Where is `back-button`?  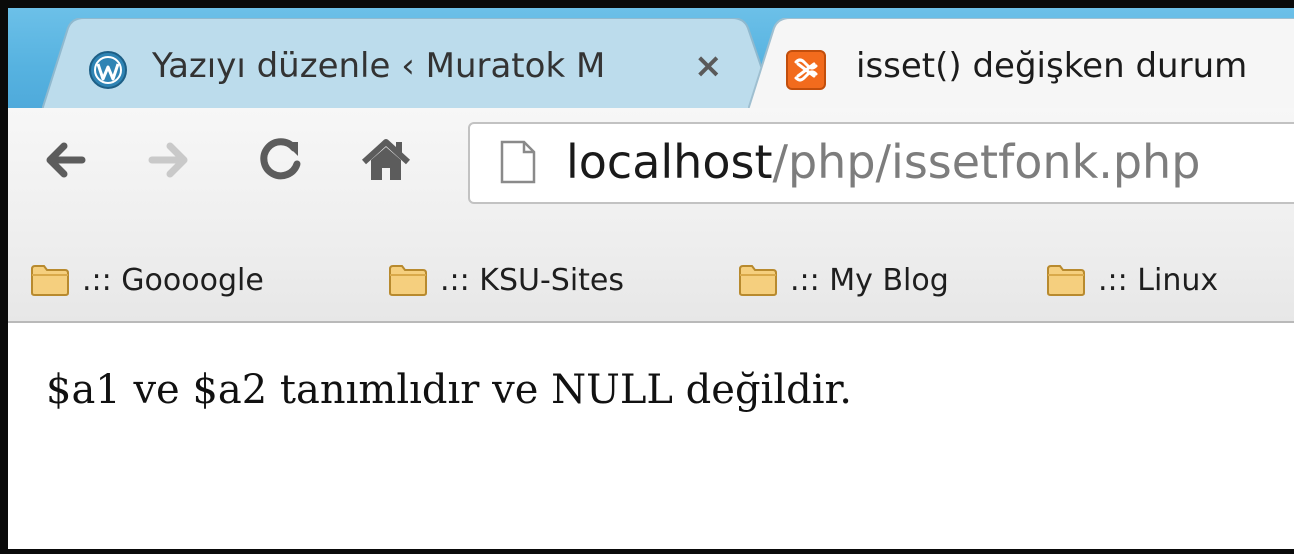
back-button is located at coordinates (64, 160).